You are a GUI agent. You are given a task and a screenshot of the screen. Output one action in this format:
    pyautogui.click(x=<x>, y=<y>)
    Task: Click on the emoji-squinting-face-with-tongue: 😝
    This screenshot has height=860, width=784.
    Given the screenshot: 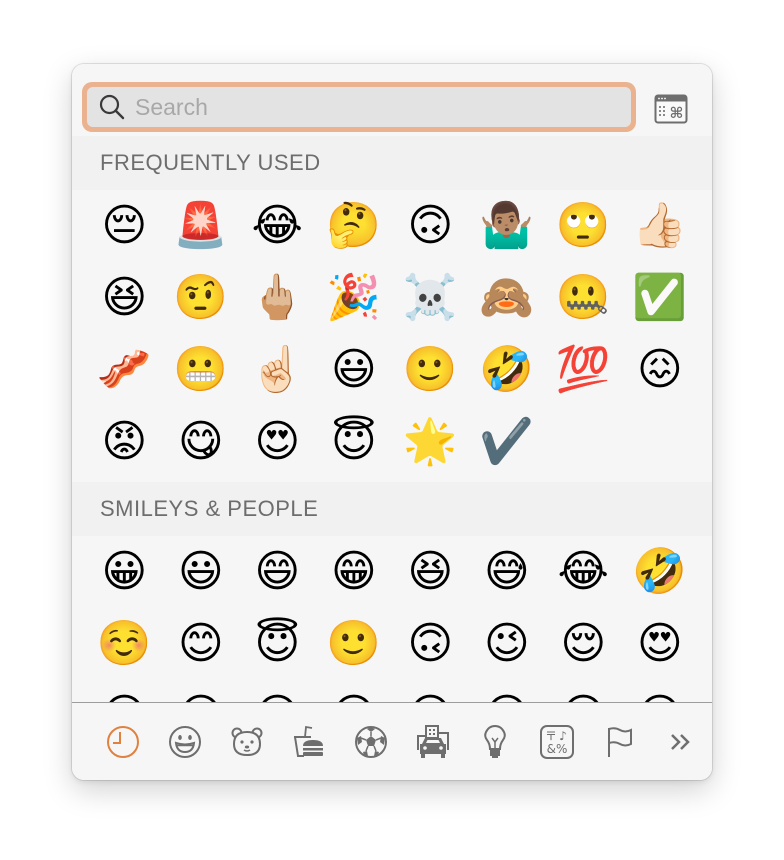 What is the action you would take?
    pyautogui.click(x=583, y=691)
    